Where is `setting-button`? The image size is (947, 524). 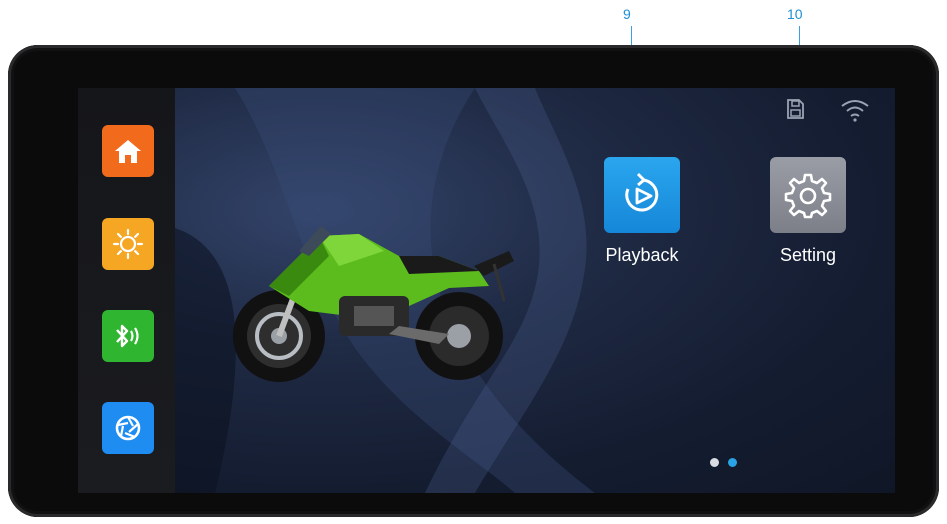
setting-button is located at coordinates (808, 195).